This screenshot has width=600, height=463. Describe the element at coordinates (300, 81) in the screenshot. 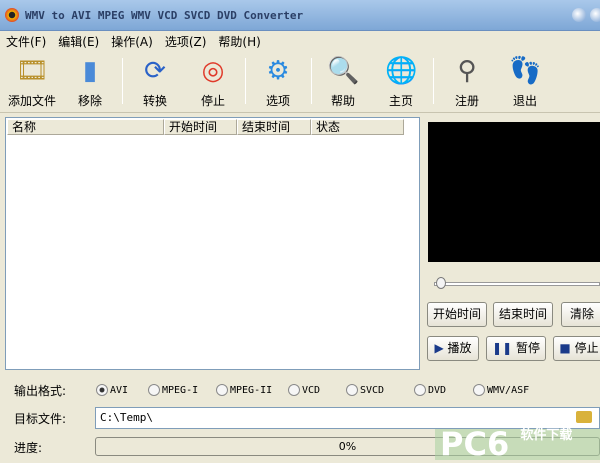

I see `toolbar: 🎞 添加文件 ▮ 移除 ⟳ 转换 ◎ 停止 ⚙ 选项 🔍 帮助 🌐 主页 ⚲ 注册 👣 退出` at that location.